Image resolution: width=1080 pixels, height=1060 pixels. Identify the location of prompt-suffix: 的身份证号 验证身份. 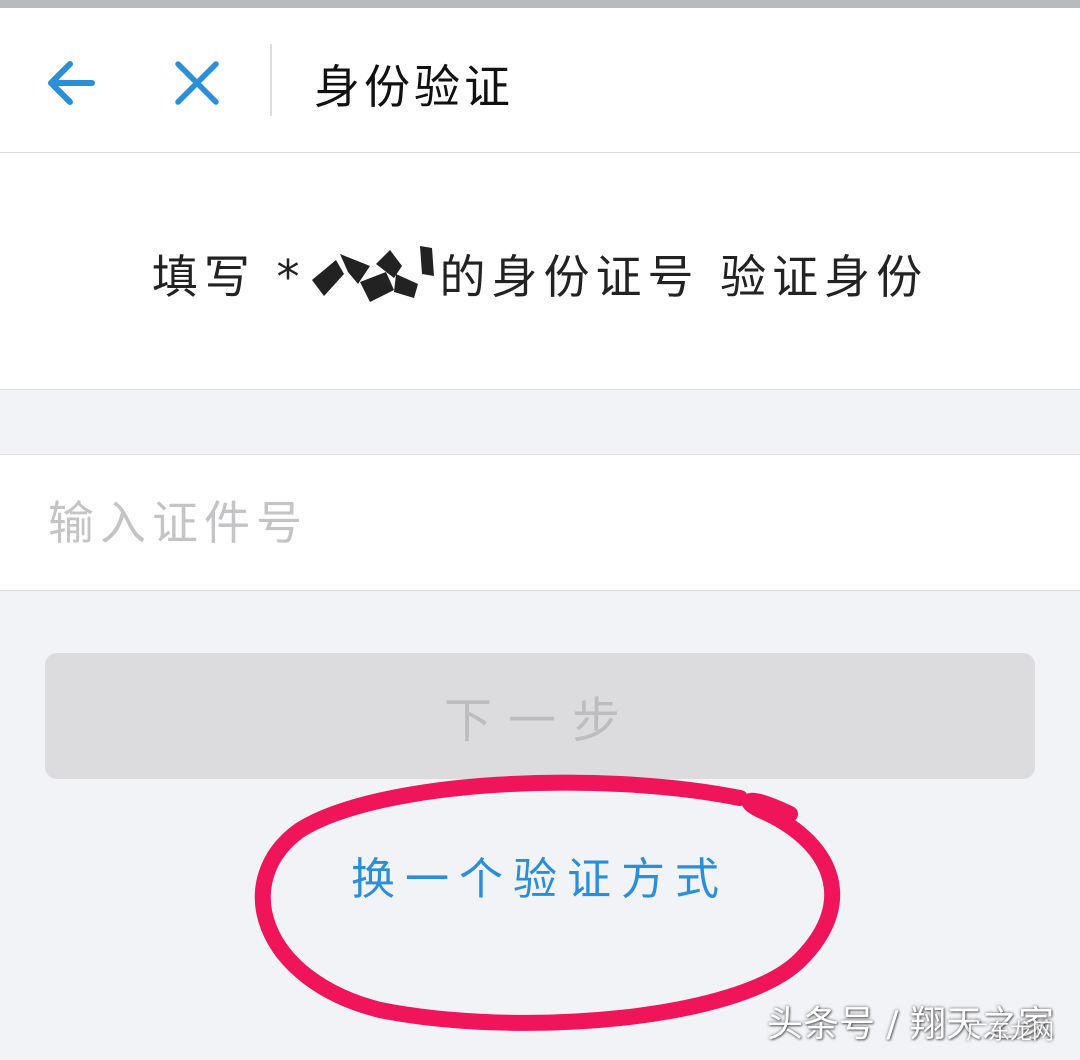
(684, 277).